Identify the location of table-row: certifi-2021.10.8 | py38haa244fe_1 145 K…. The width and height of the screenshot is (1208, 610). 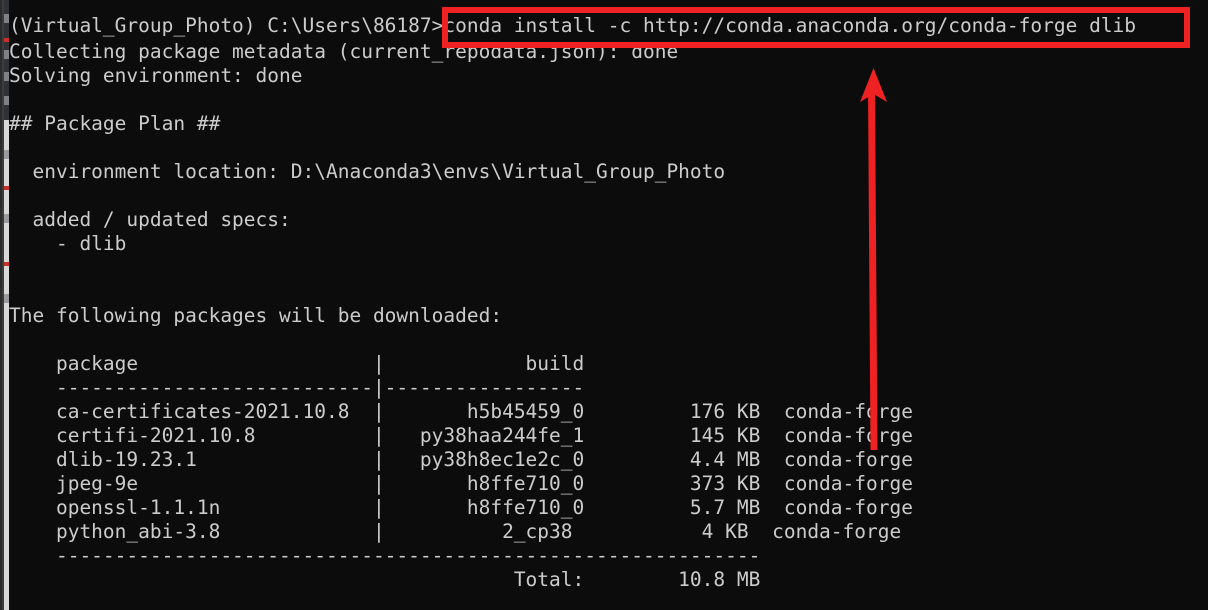
(461, 435).